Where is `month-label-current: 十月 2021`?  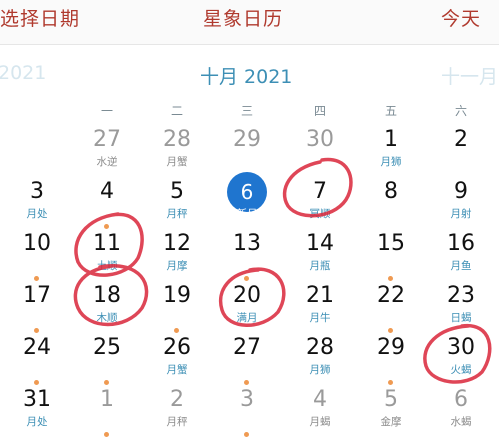
month-label-current: 十月 2021 is located at coordinates (246, 77).